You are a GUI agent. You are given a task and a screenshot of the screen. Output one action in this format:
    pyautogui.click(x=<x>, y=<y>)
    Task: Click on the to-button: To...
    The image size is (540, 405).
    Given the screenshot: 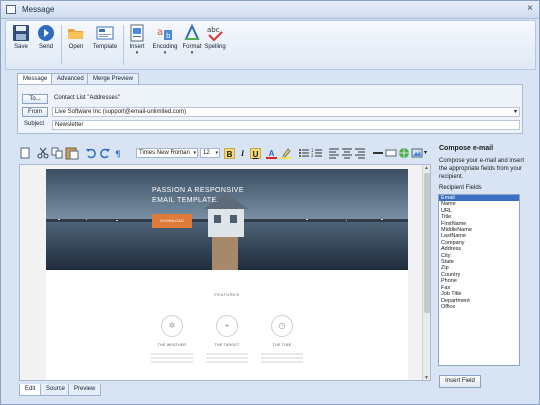 What is the action you would take?
    pyautogui.click(x=35, y=99)
    